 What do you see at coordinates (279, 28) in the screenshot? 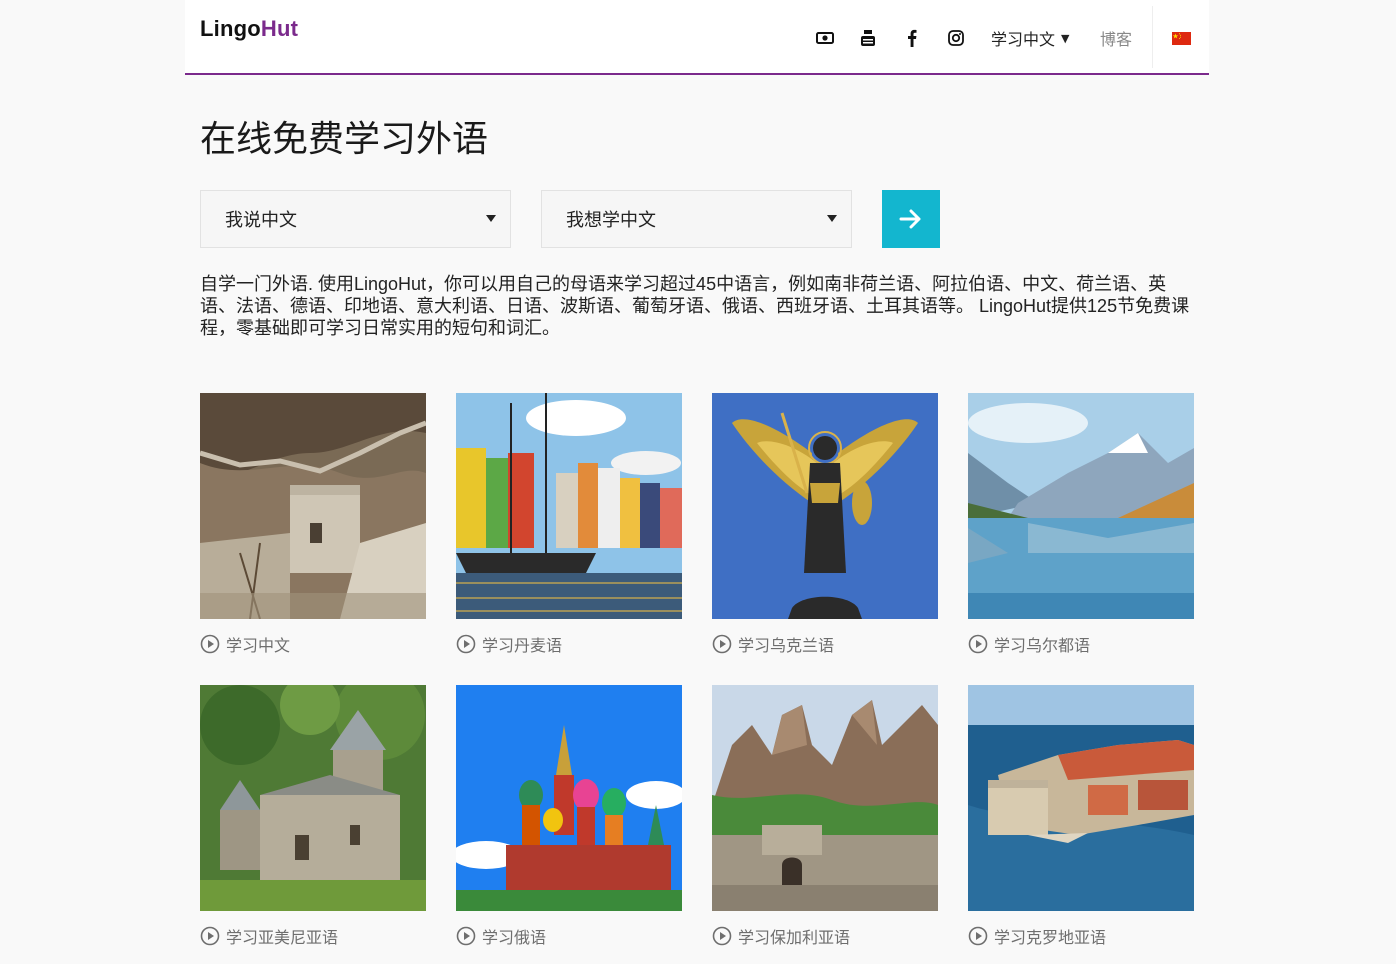
I see `logo-part-hut: Hut` at bounding box center [279, 28].